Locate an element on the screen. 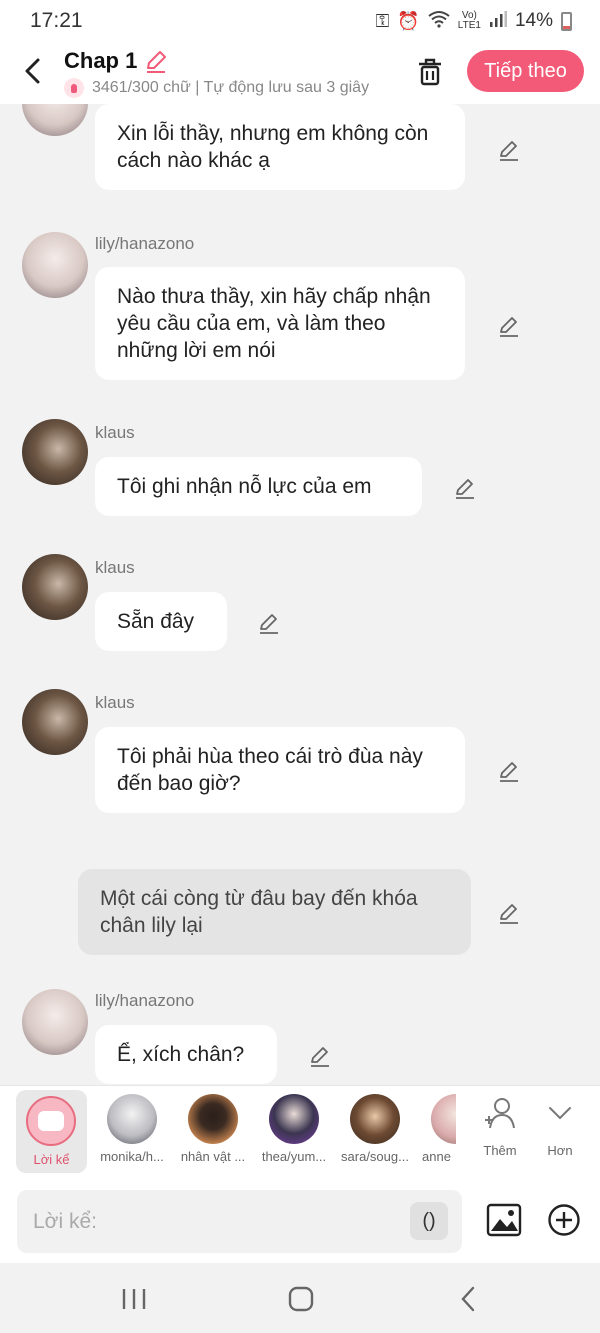 This screenshot has height=1333, width=600. narration-icon is located at coordinates (51, 1121).